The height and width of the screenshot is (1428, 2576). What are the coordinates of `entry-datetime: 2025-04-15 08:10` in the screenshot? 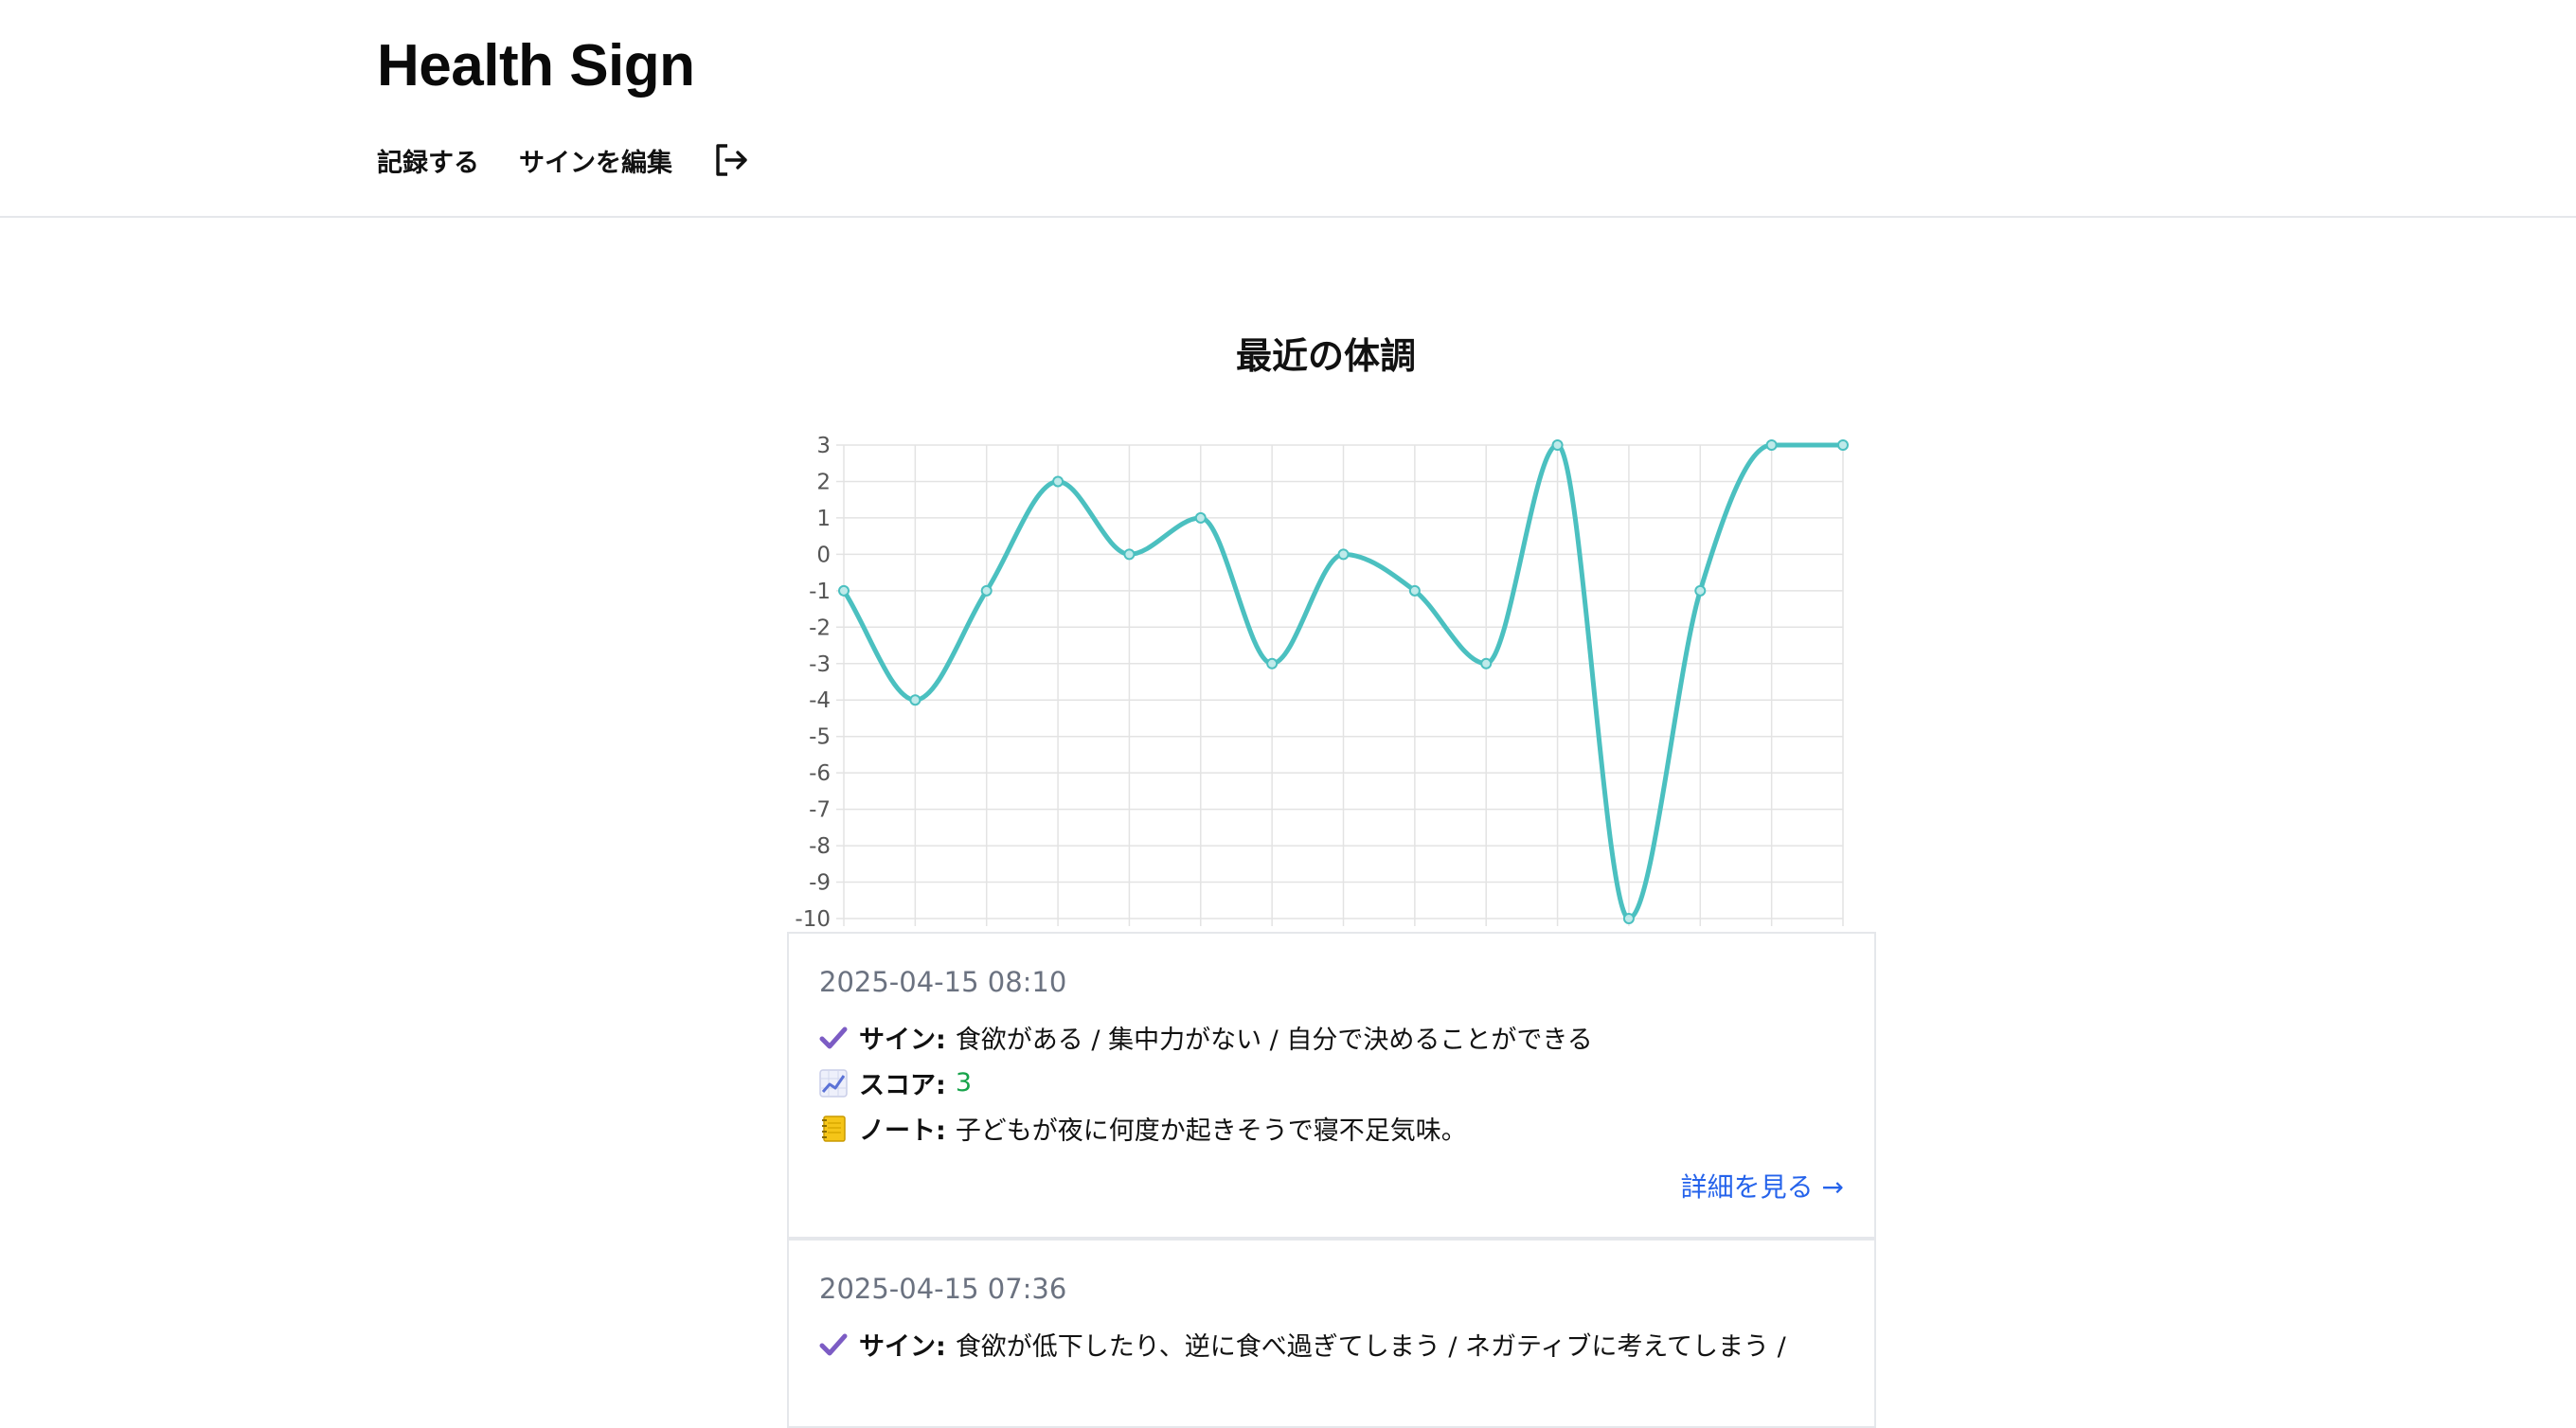 It's located at (943, 982).